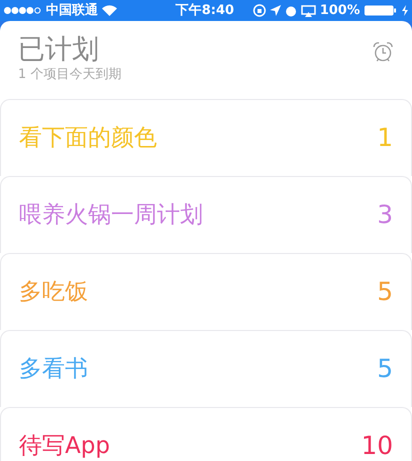 This screenshot has width=412, height=461. What do you see at coordinates (53, 292) in the screenshot?
I see `list-name: 多吃饭` at bounding box center [53, 292].